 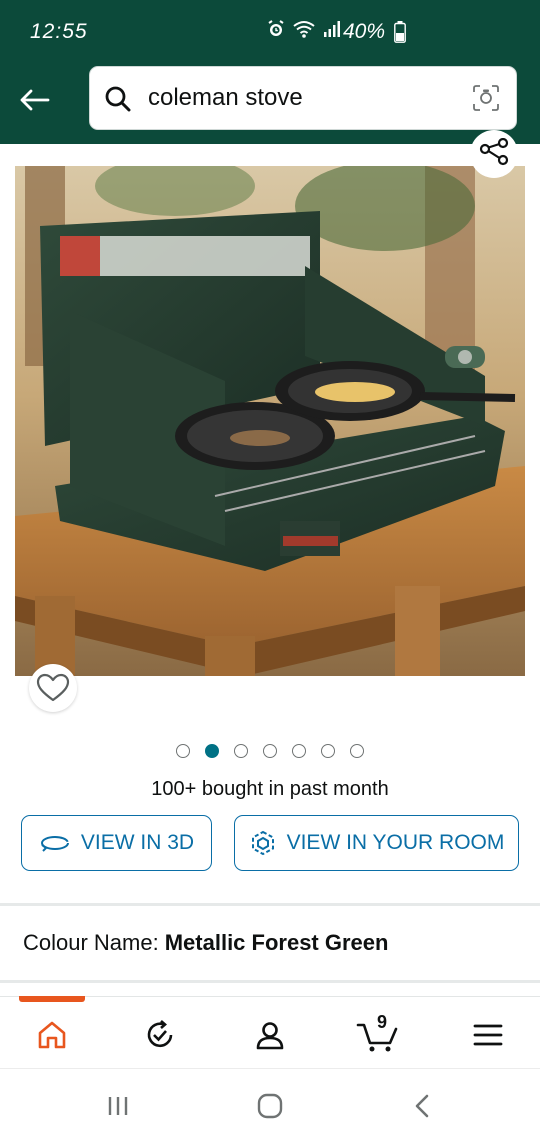 I want to click on share-icon, so click(x=494, y=152).